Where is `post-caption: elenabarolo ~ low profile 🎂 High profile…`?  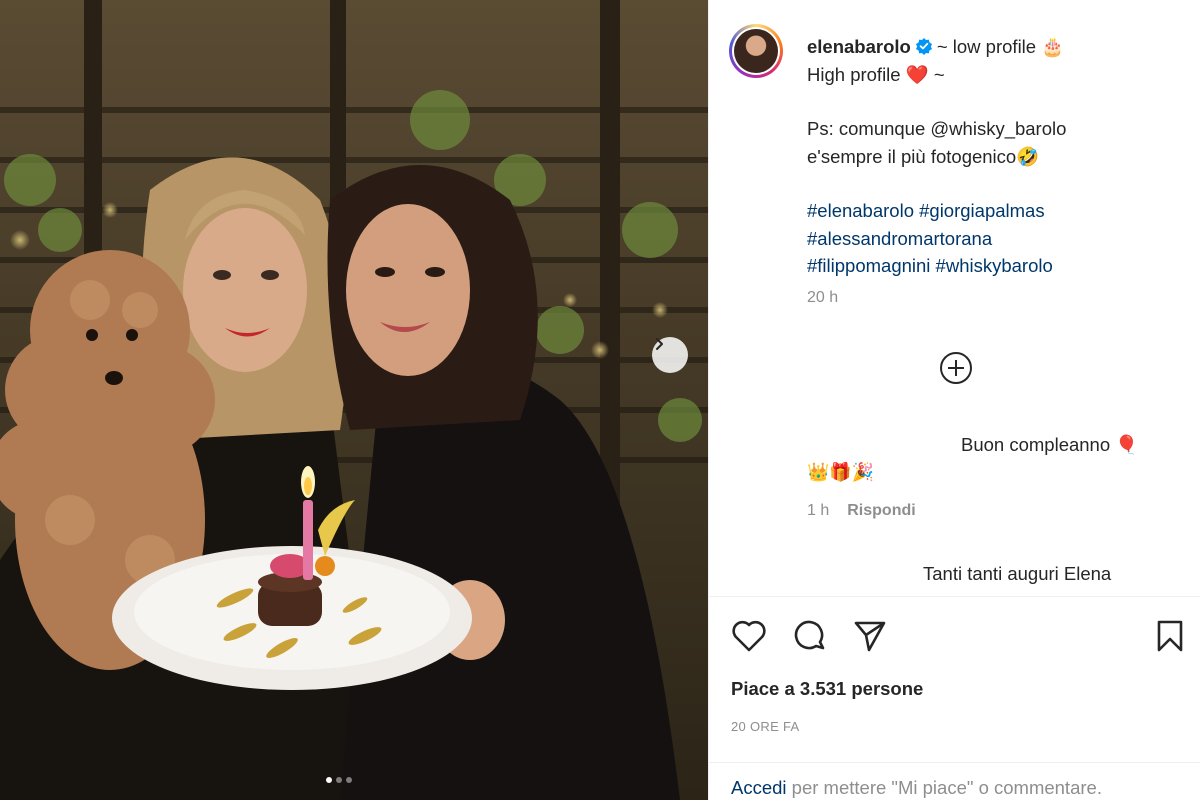
post-caption: elenabarolo ~ low profile 🎂 High profile… is located at coordinates (992, 156).